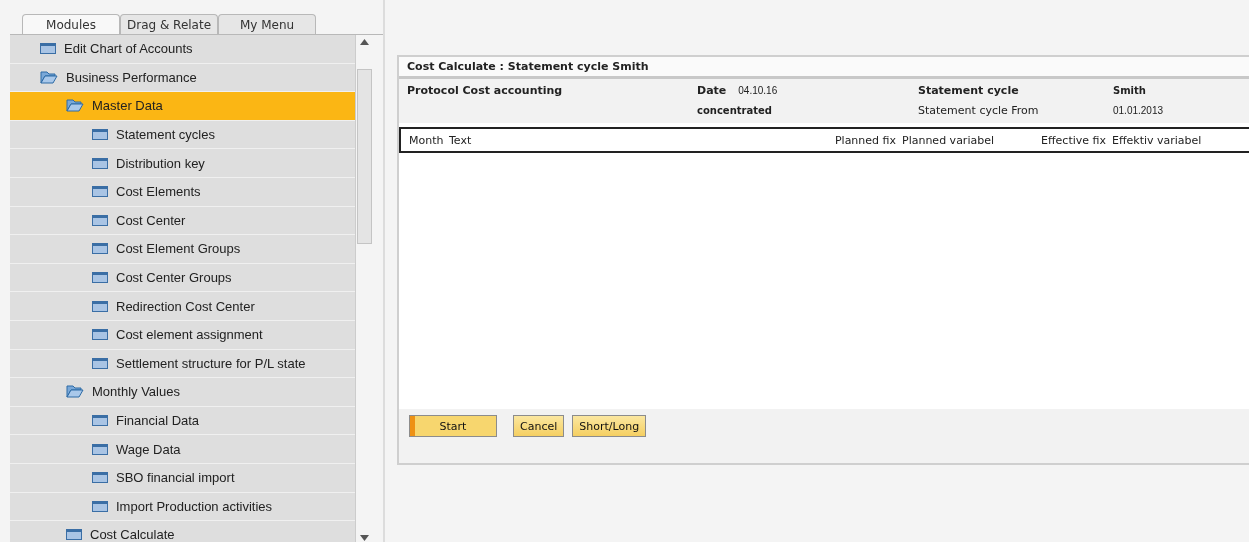 The height and width of the screenshot is (542, 1249). Describe the element at coordinates (824, 68) in the screenshot. I see `window-title: Cost Calculate : Statement cycle Smith` at that location.